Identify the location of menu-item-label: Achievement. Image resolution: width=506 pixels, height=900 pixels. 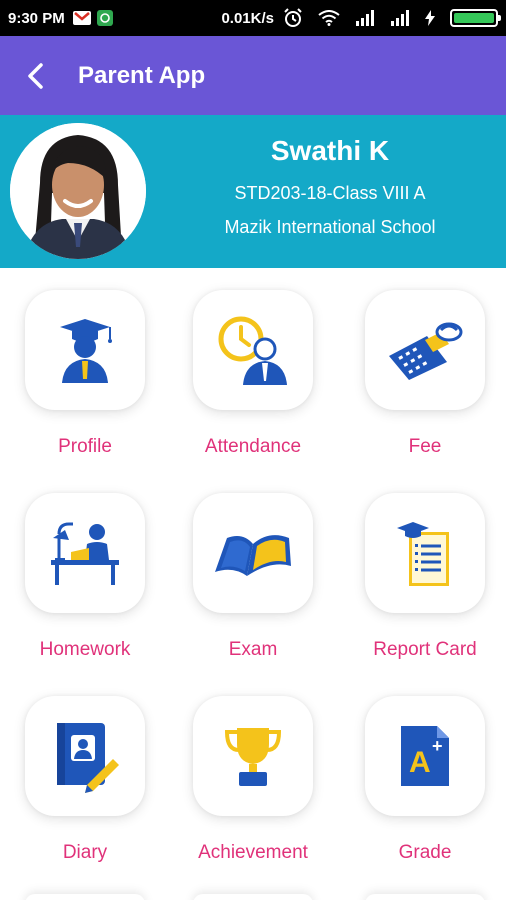
(253, 852).